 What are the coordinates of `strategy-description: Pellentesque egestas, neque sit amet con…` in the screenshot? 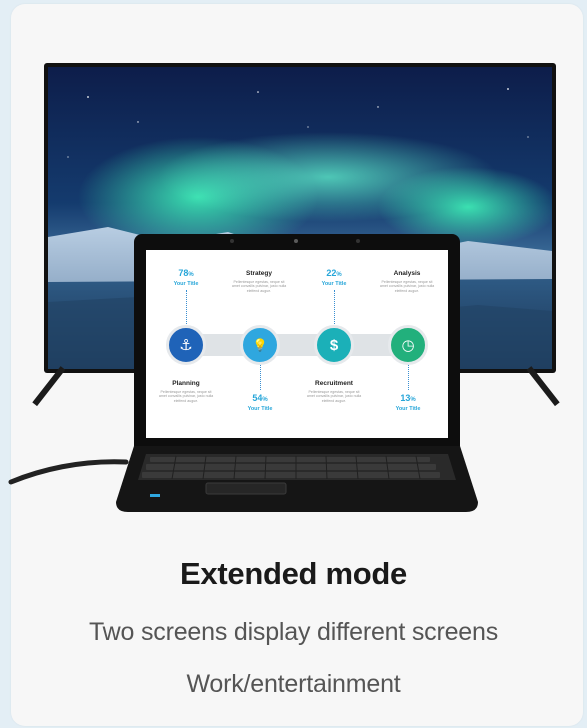 It's located at (259, 286).